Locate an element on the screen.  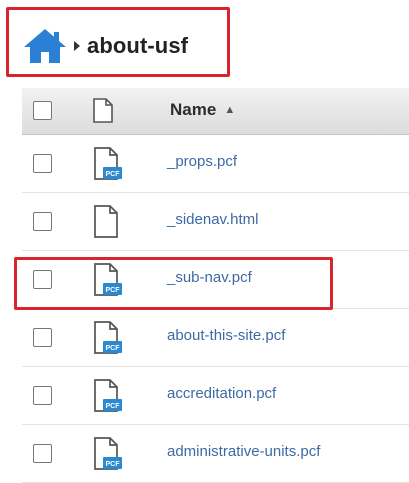
breadcrumb: about-usf is located at coordinates (105, 46).